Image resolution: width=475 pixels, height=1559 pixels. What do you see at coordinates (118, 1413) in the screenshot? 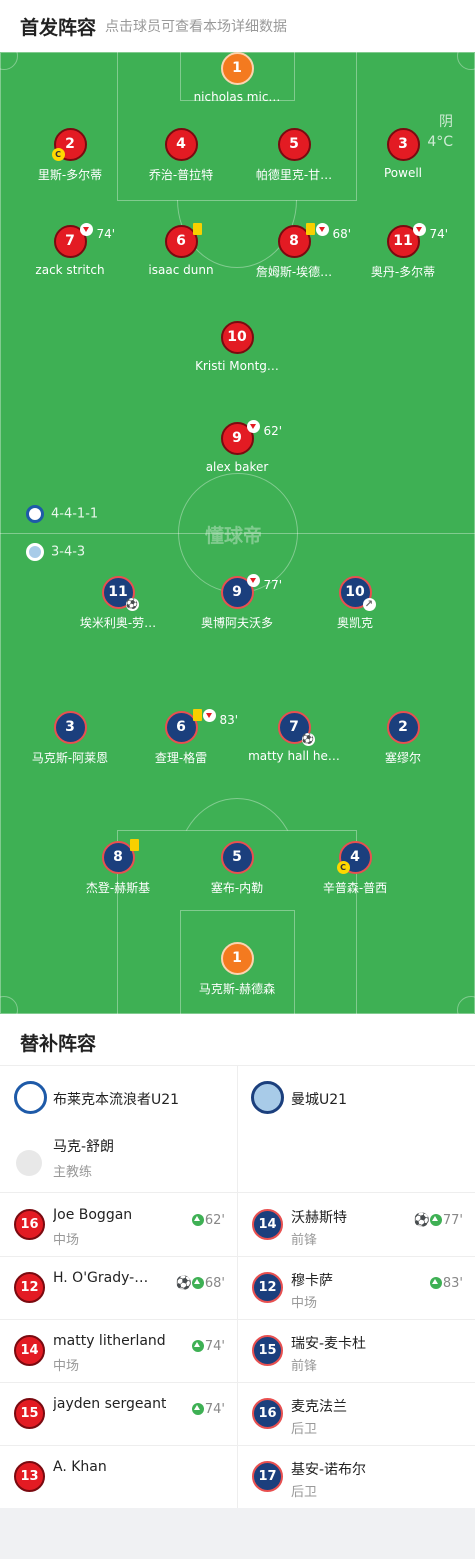
I see `sub-row: 15 jayden sergeant 74'` at bounding box center [118, 1413].